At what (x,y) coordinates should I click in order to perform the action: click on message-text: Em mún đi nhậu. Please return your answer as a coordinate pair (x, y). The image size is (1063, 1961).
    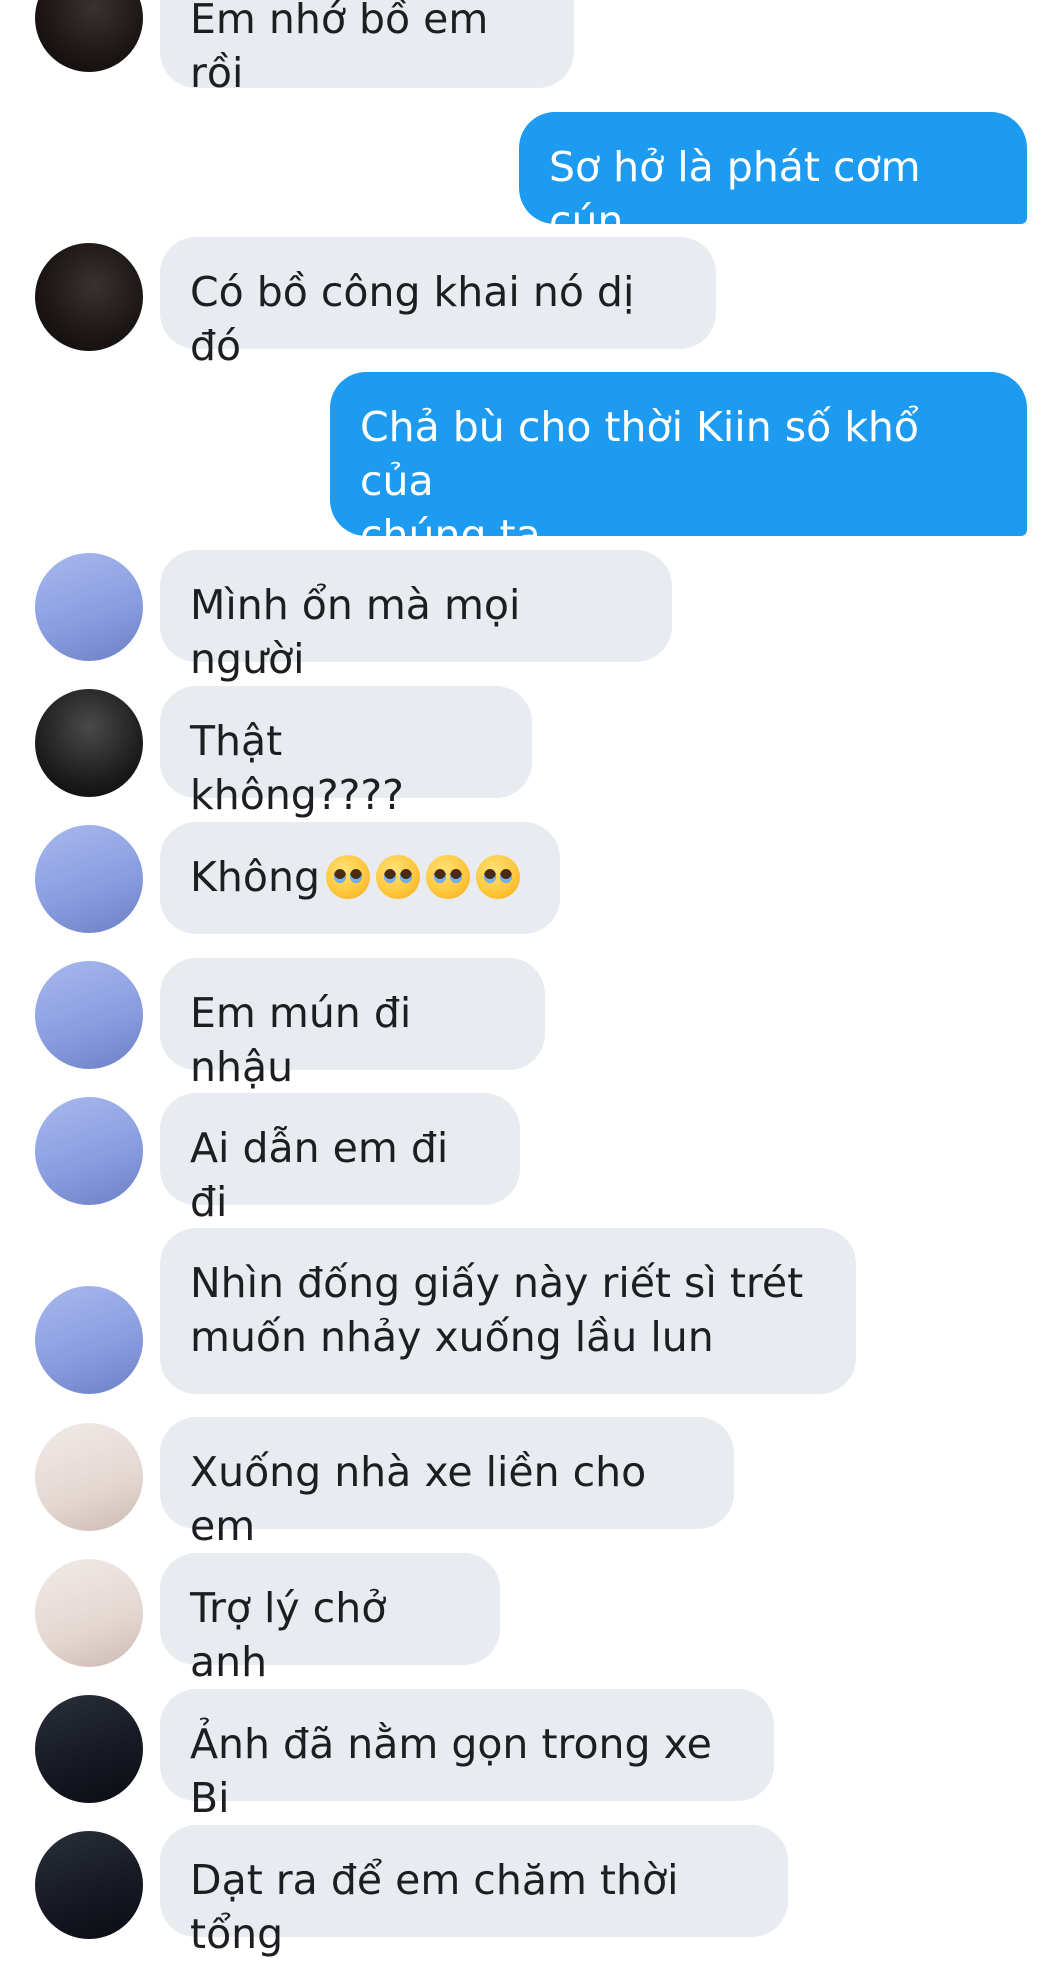
    Looking at the image, I should click on (307, 1040).